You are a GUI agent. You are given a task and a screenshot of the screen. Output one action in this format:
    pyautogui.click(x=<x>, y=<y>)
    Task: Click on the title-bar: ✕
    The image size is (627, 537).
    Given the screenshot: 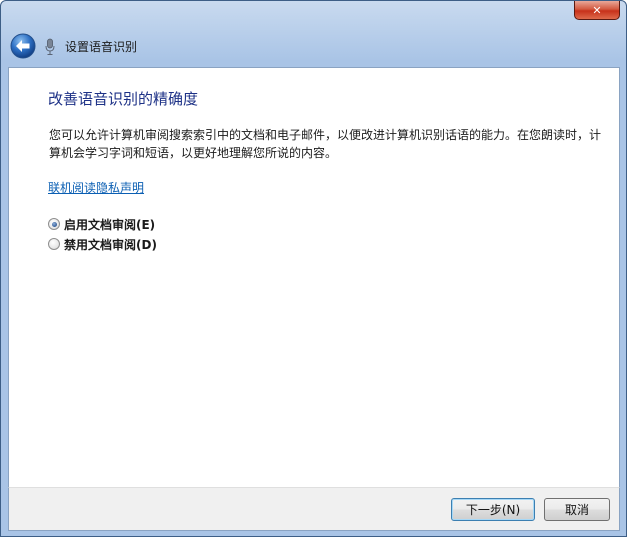 What is the action you would take?
    pyautogui.click(x=313, y=16)
    